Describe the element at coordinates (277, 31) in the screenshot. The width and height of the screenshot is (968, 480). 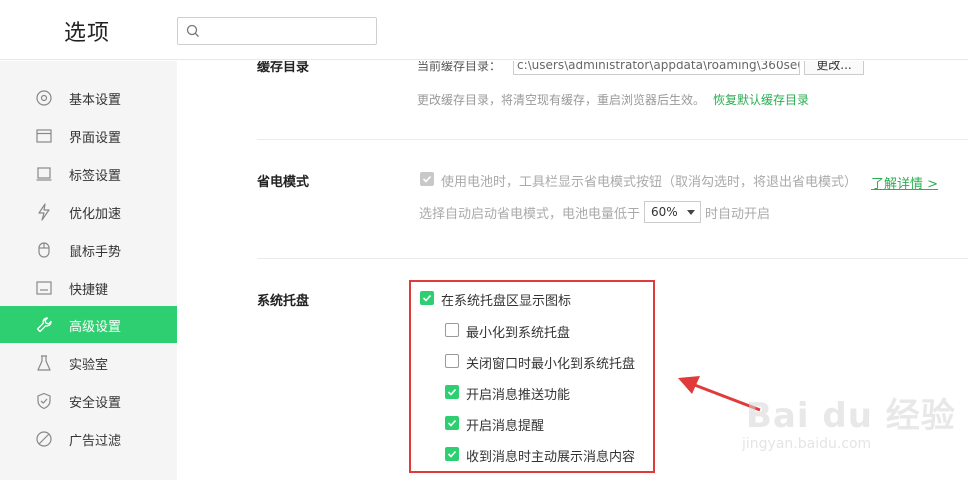
I see `search-input` at that location.